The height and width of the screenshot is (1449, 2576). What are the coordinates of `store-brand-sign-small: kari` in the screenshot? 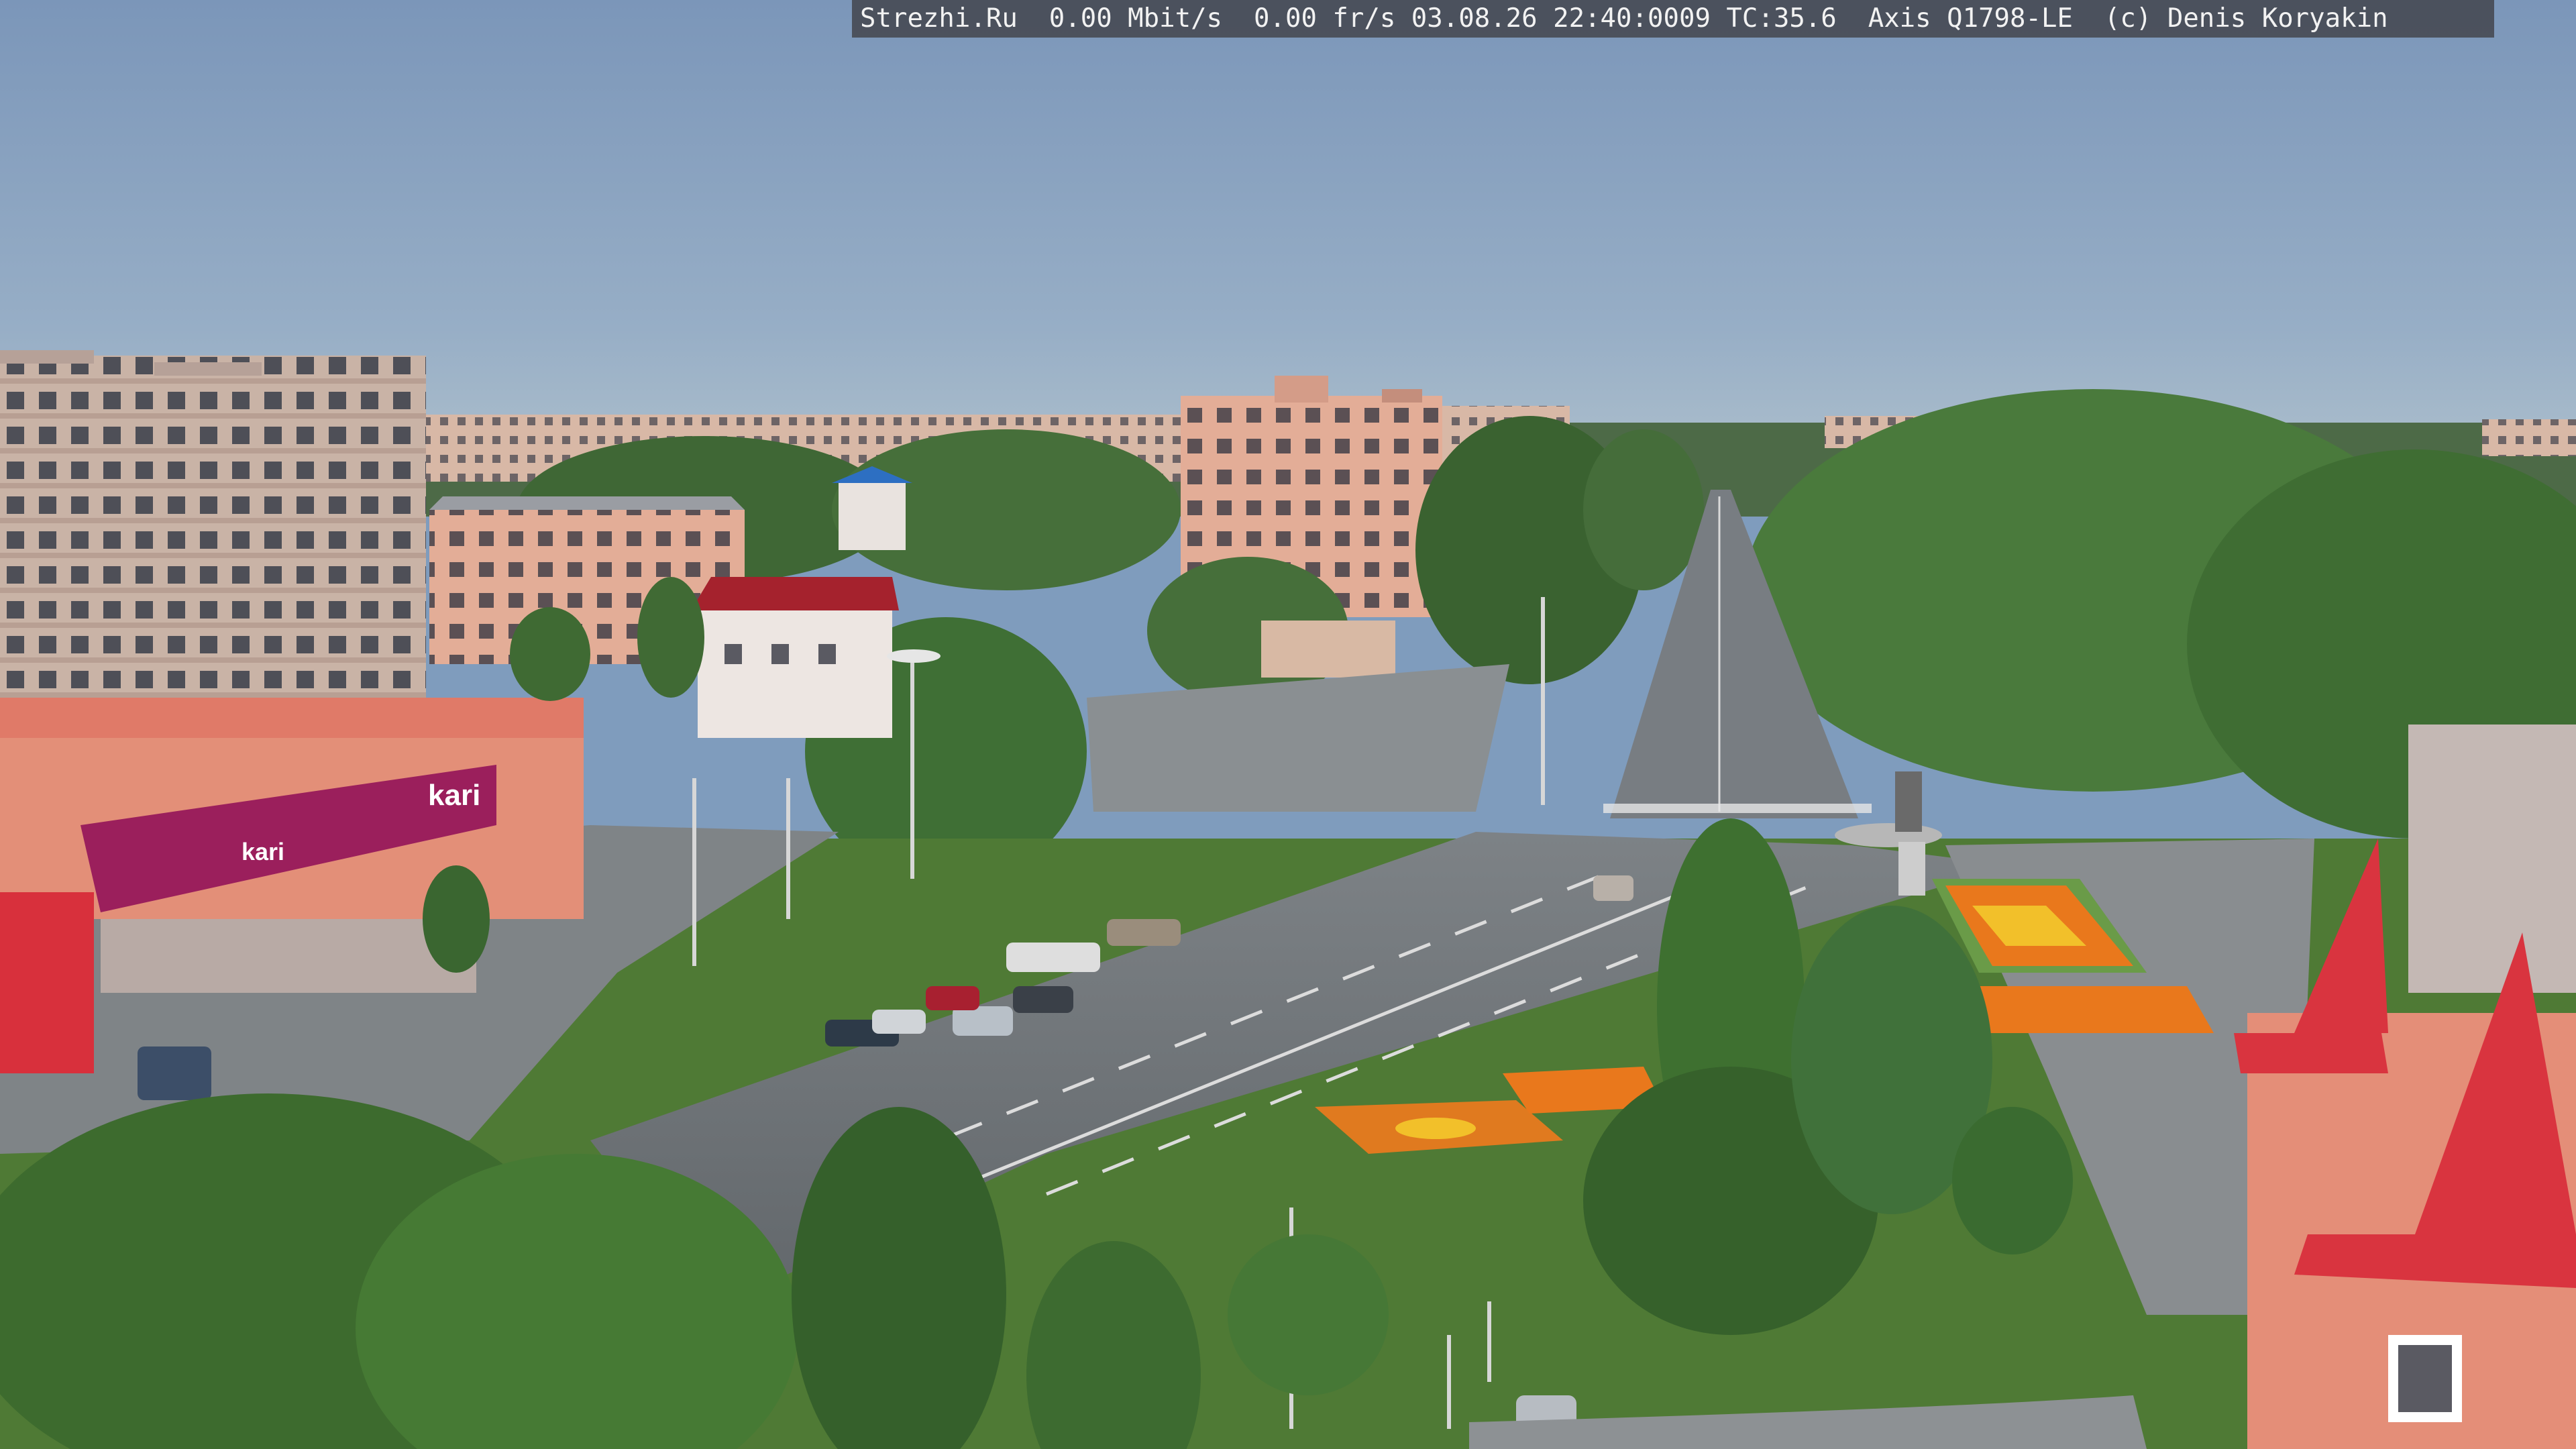 It's located at (262, 851).